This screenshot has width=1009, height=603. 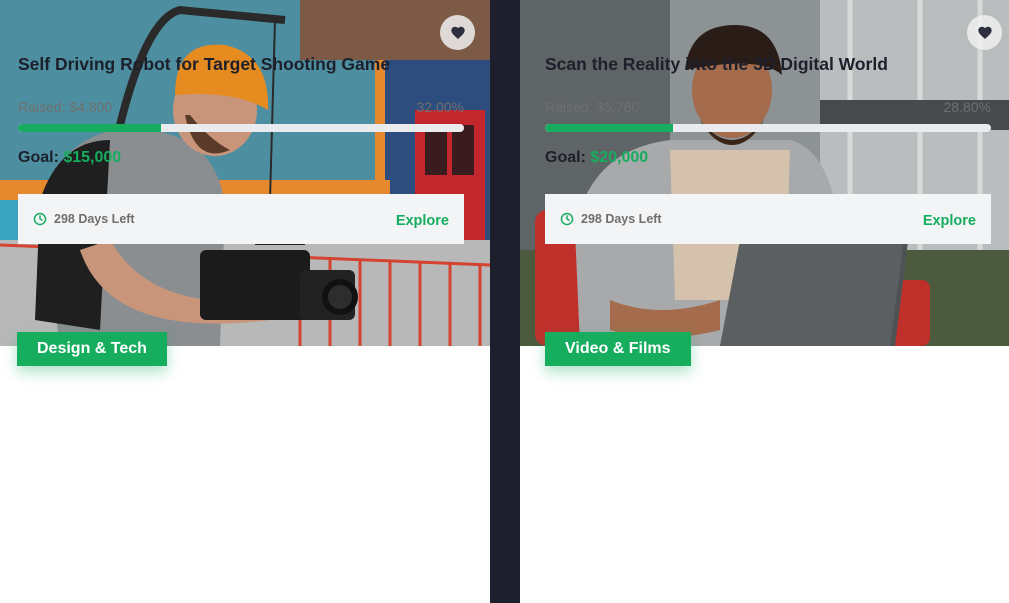 What do you see at coordinates (440, 107) in the screenshot?
I see `progress-percent: 32.00%` at bounding box center [440, 107].